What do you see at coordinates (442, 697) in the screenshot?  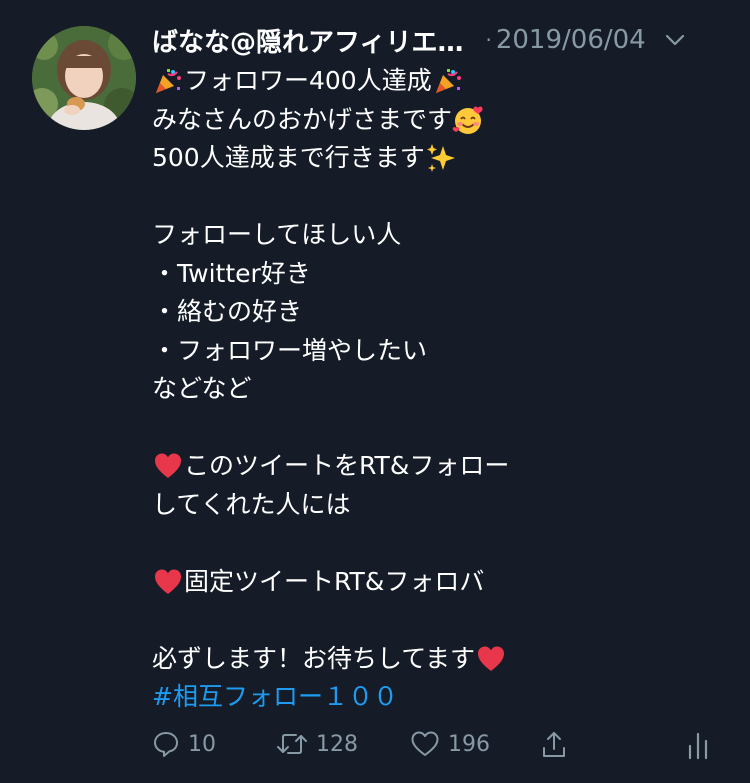 I see `tweet-line: #相互フォロー１００` at bounding box center [442, 697].